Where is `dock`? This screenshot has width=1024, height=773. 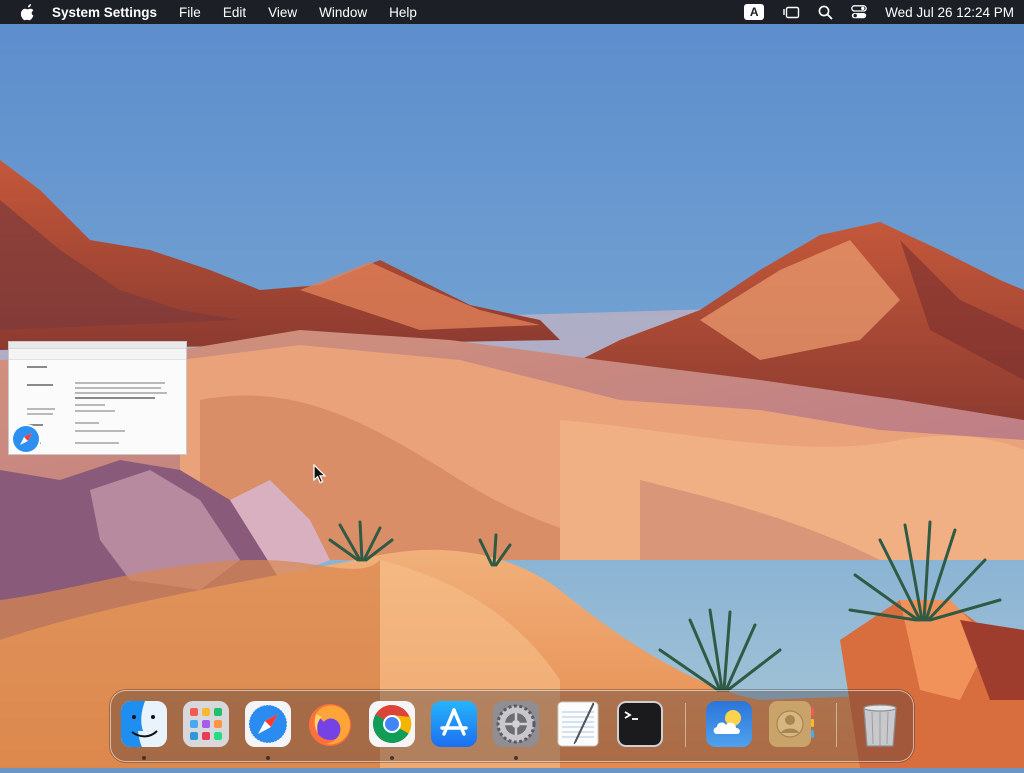 dock is located at coordinates (512, 726).